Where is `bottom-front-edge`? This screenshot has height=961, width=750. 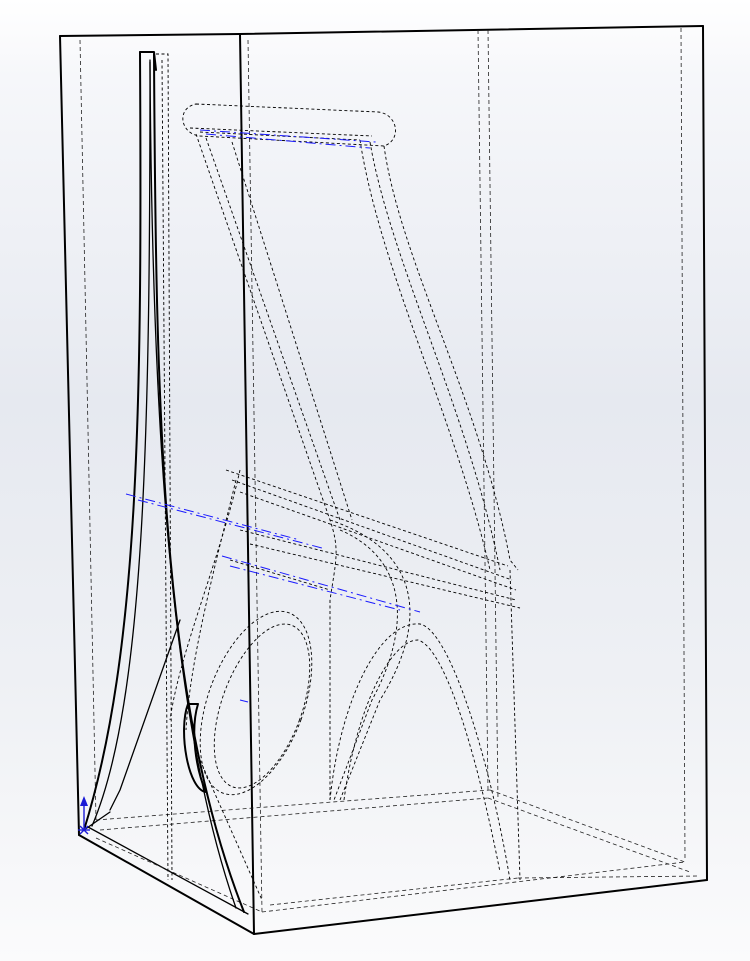
bottom-front-edge is located at coordinates (480, 907).